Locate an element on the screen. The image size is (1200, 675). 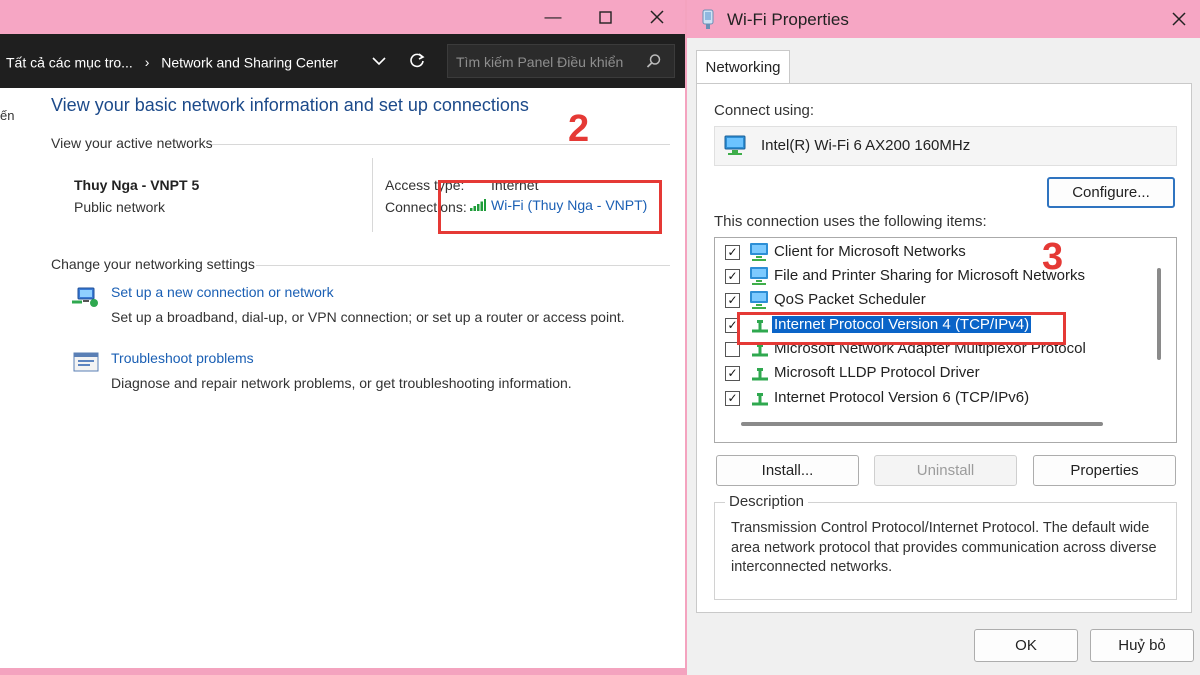
qos-icon is located at coordinates (759, 300).